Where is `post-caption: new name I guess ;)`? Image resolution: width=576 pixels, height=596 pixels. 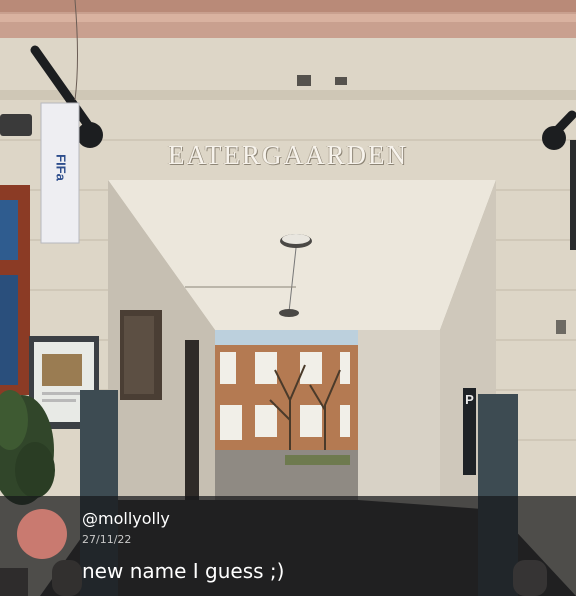 post-caption: new name I guess ;) is located at coordinates (183, 571).